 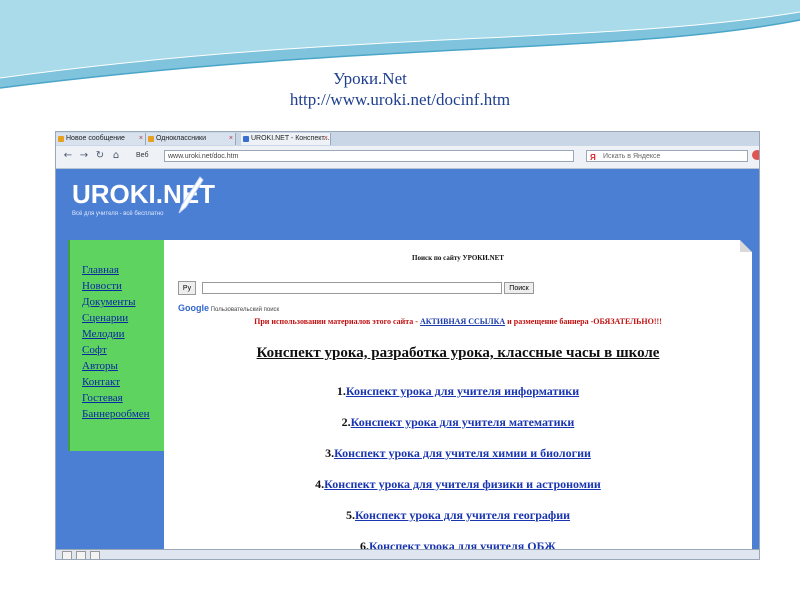 I want to click on tab-uroki: UROKI.NET - Конспект... ×, so click(x=286, y=139).